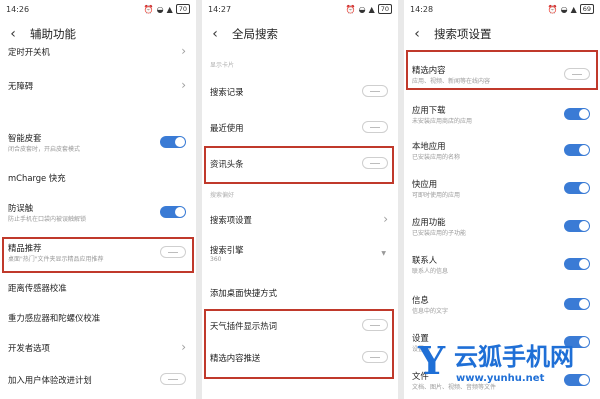  Describe the element at coordinates (577, 188) in the screenshot. I see `quick-apps-toggle` at that location.